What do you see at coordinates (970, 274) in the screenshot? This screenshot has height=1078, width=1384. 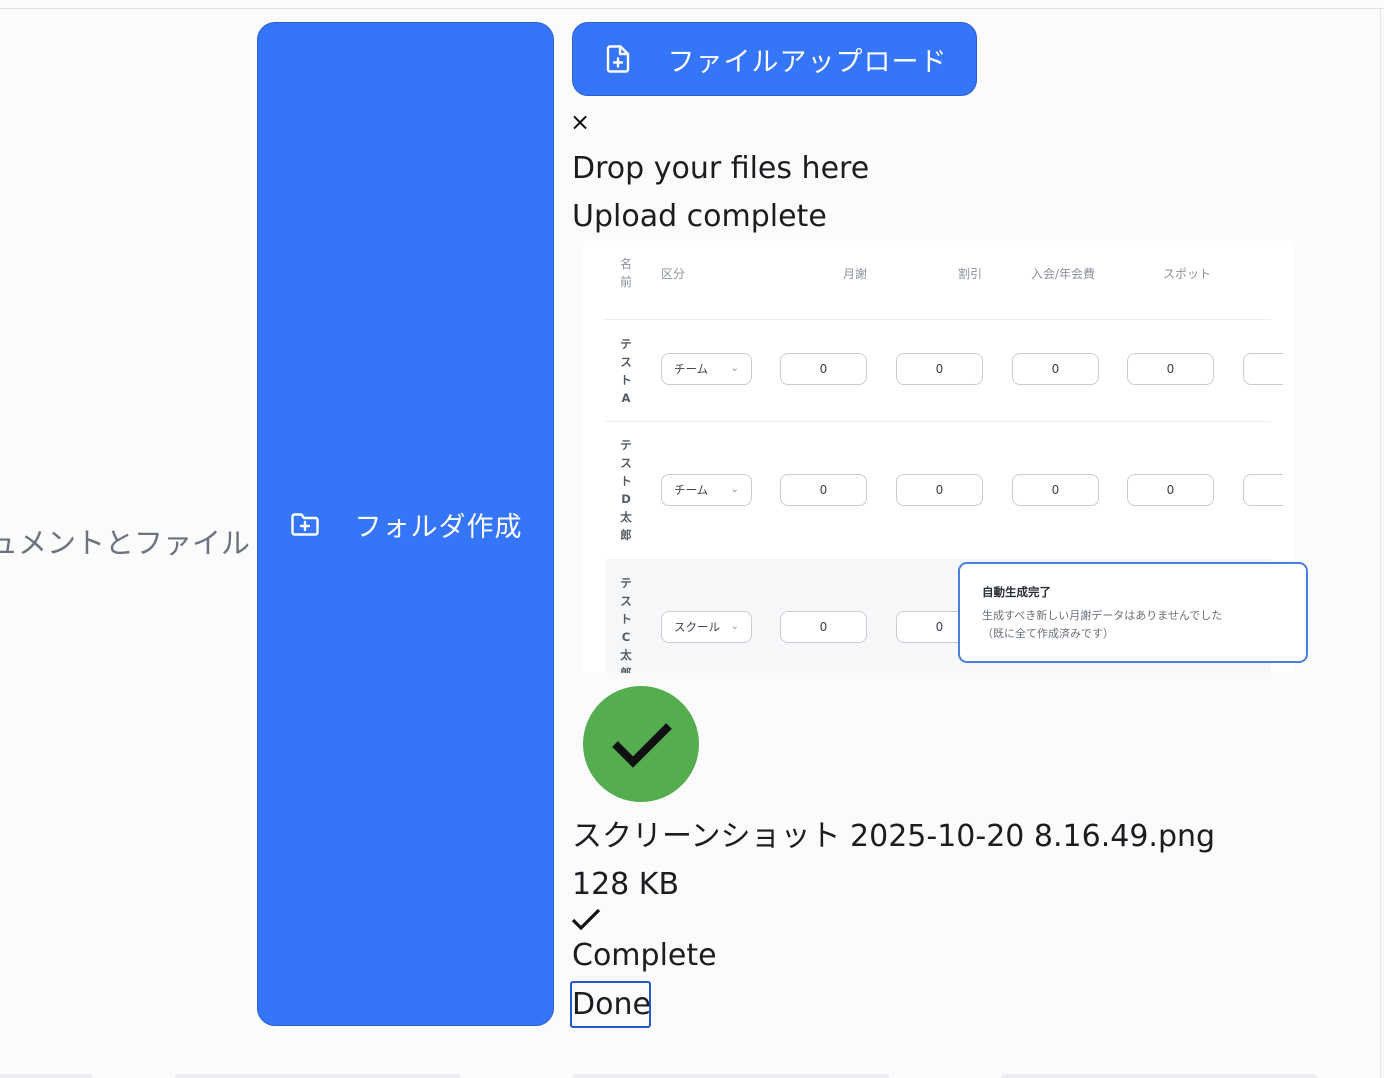 I see `preview-header-cell: 割引` at bounding box center [970, 274].